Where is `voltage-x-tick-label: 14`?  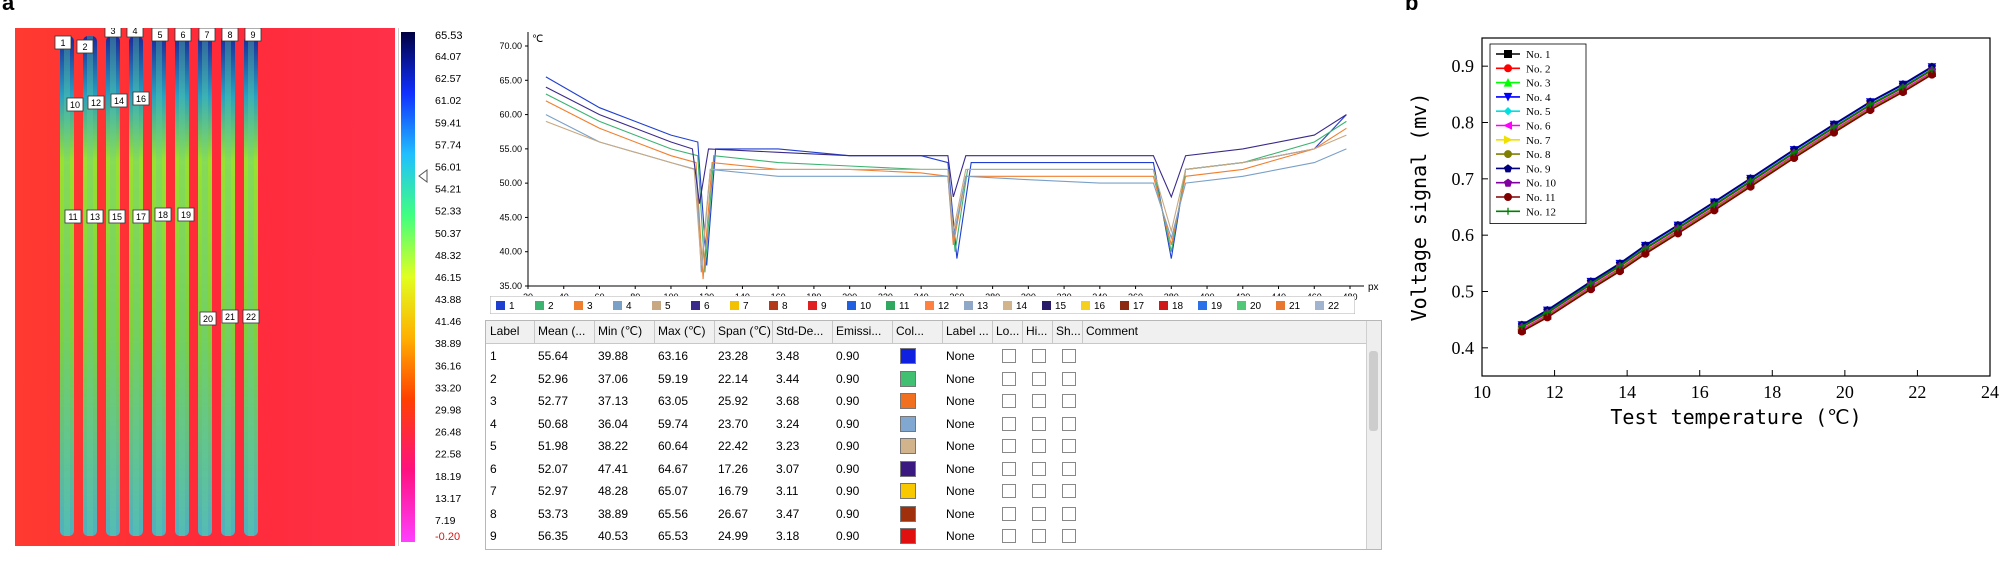
voltage-x-tick-label: 14 is located at coordinates (1627, 392).